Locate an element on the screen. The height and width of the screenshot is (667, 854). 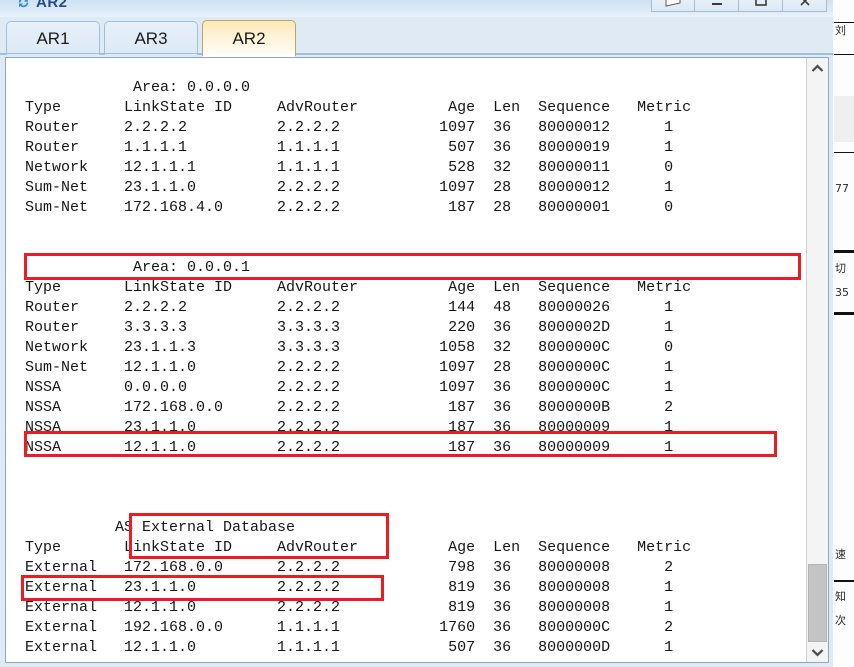
device-tab-strip: AR1 AR3 AR2 is located at coordinates (416, 37).